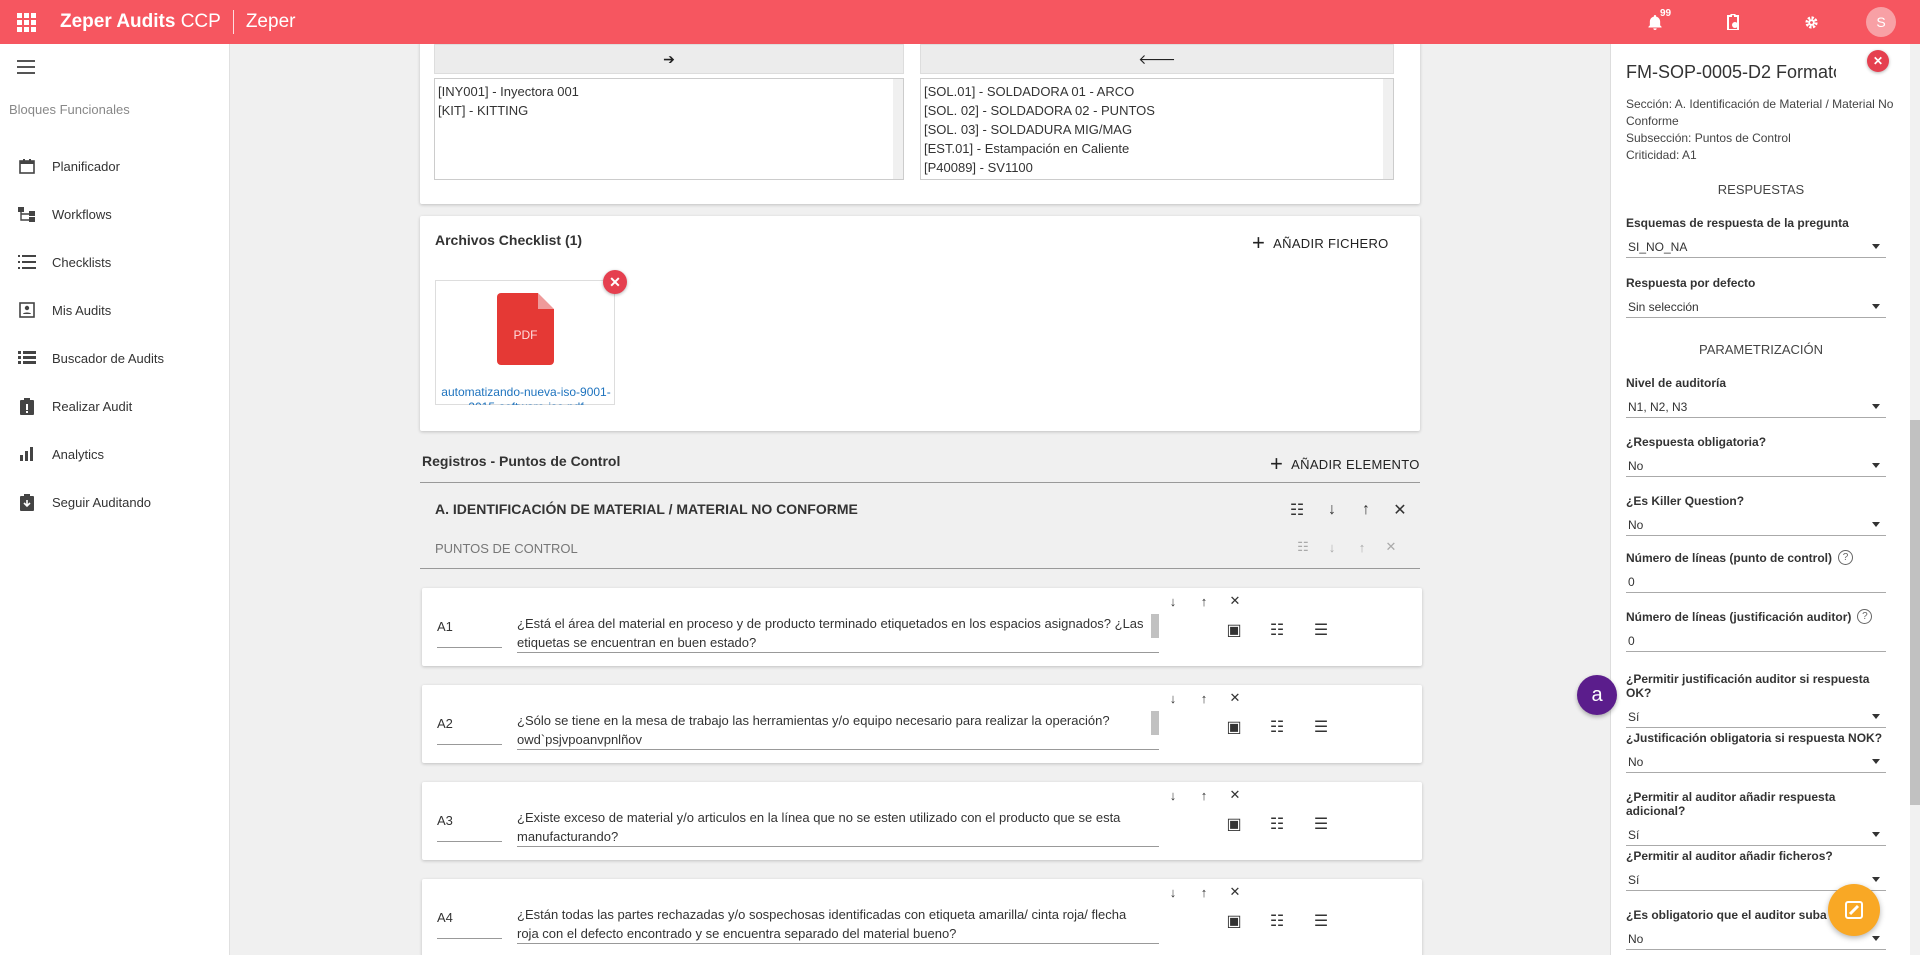  What do you see at coordinates (114, 310) in the screenshot?
I see `sidebar-item-mis-audits: Mis Audits` at bounding box center [114, 310].